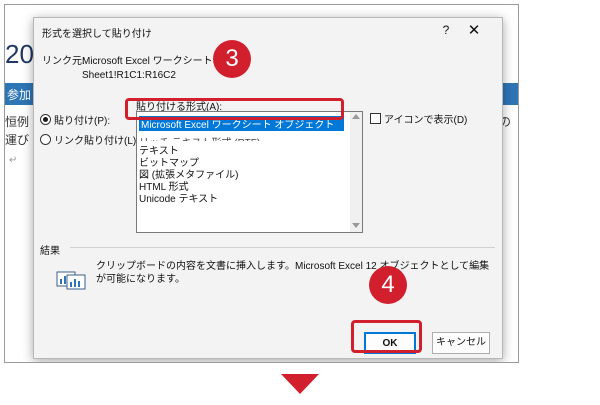 Image resolution: width=600 pixels, height=405 pixels. Describe the element at coordinates (45, 139) in the screenshot. I see `radio-unselected-icon` at that location.